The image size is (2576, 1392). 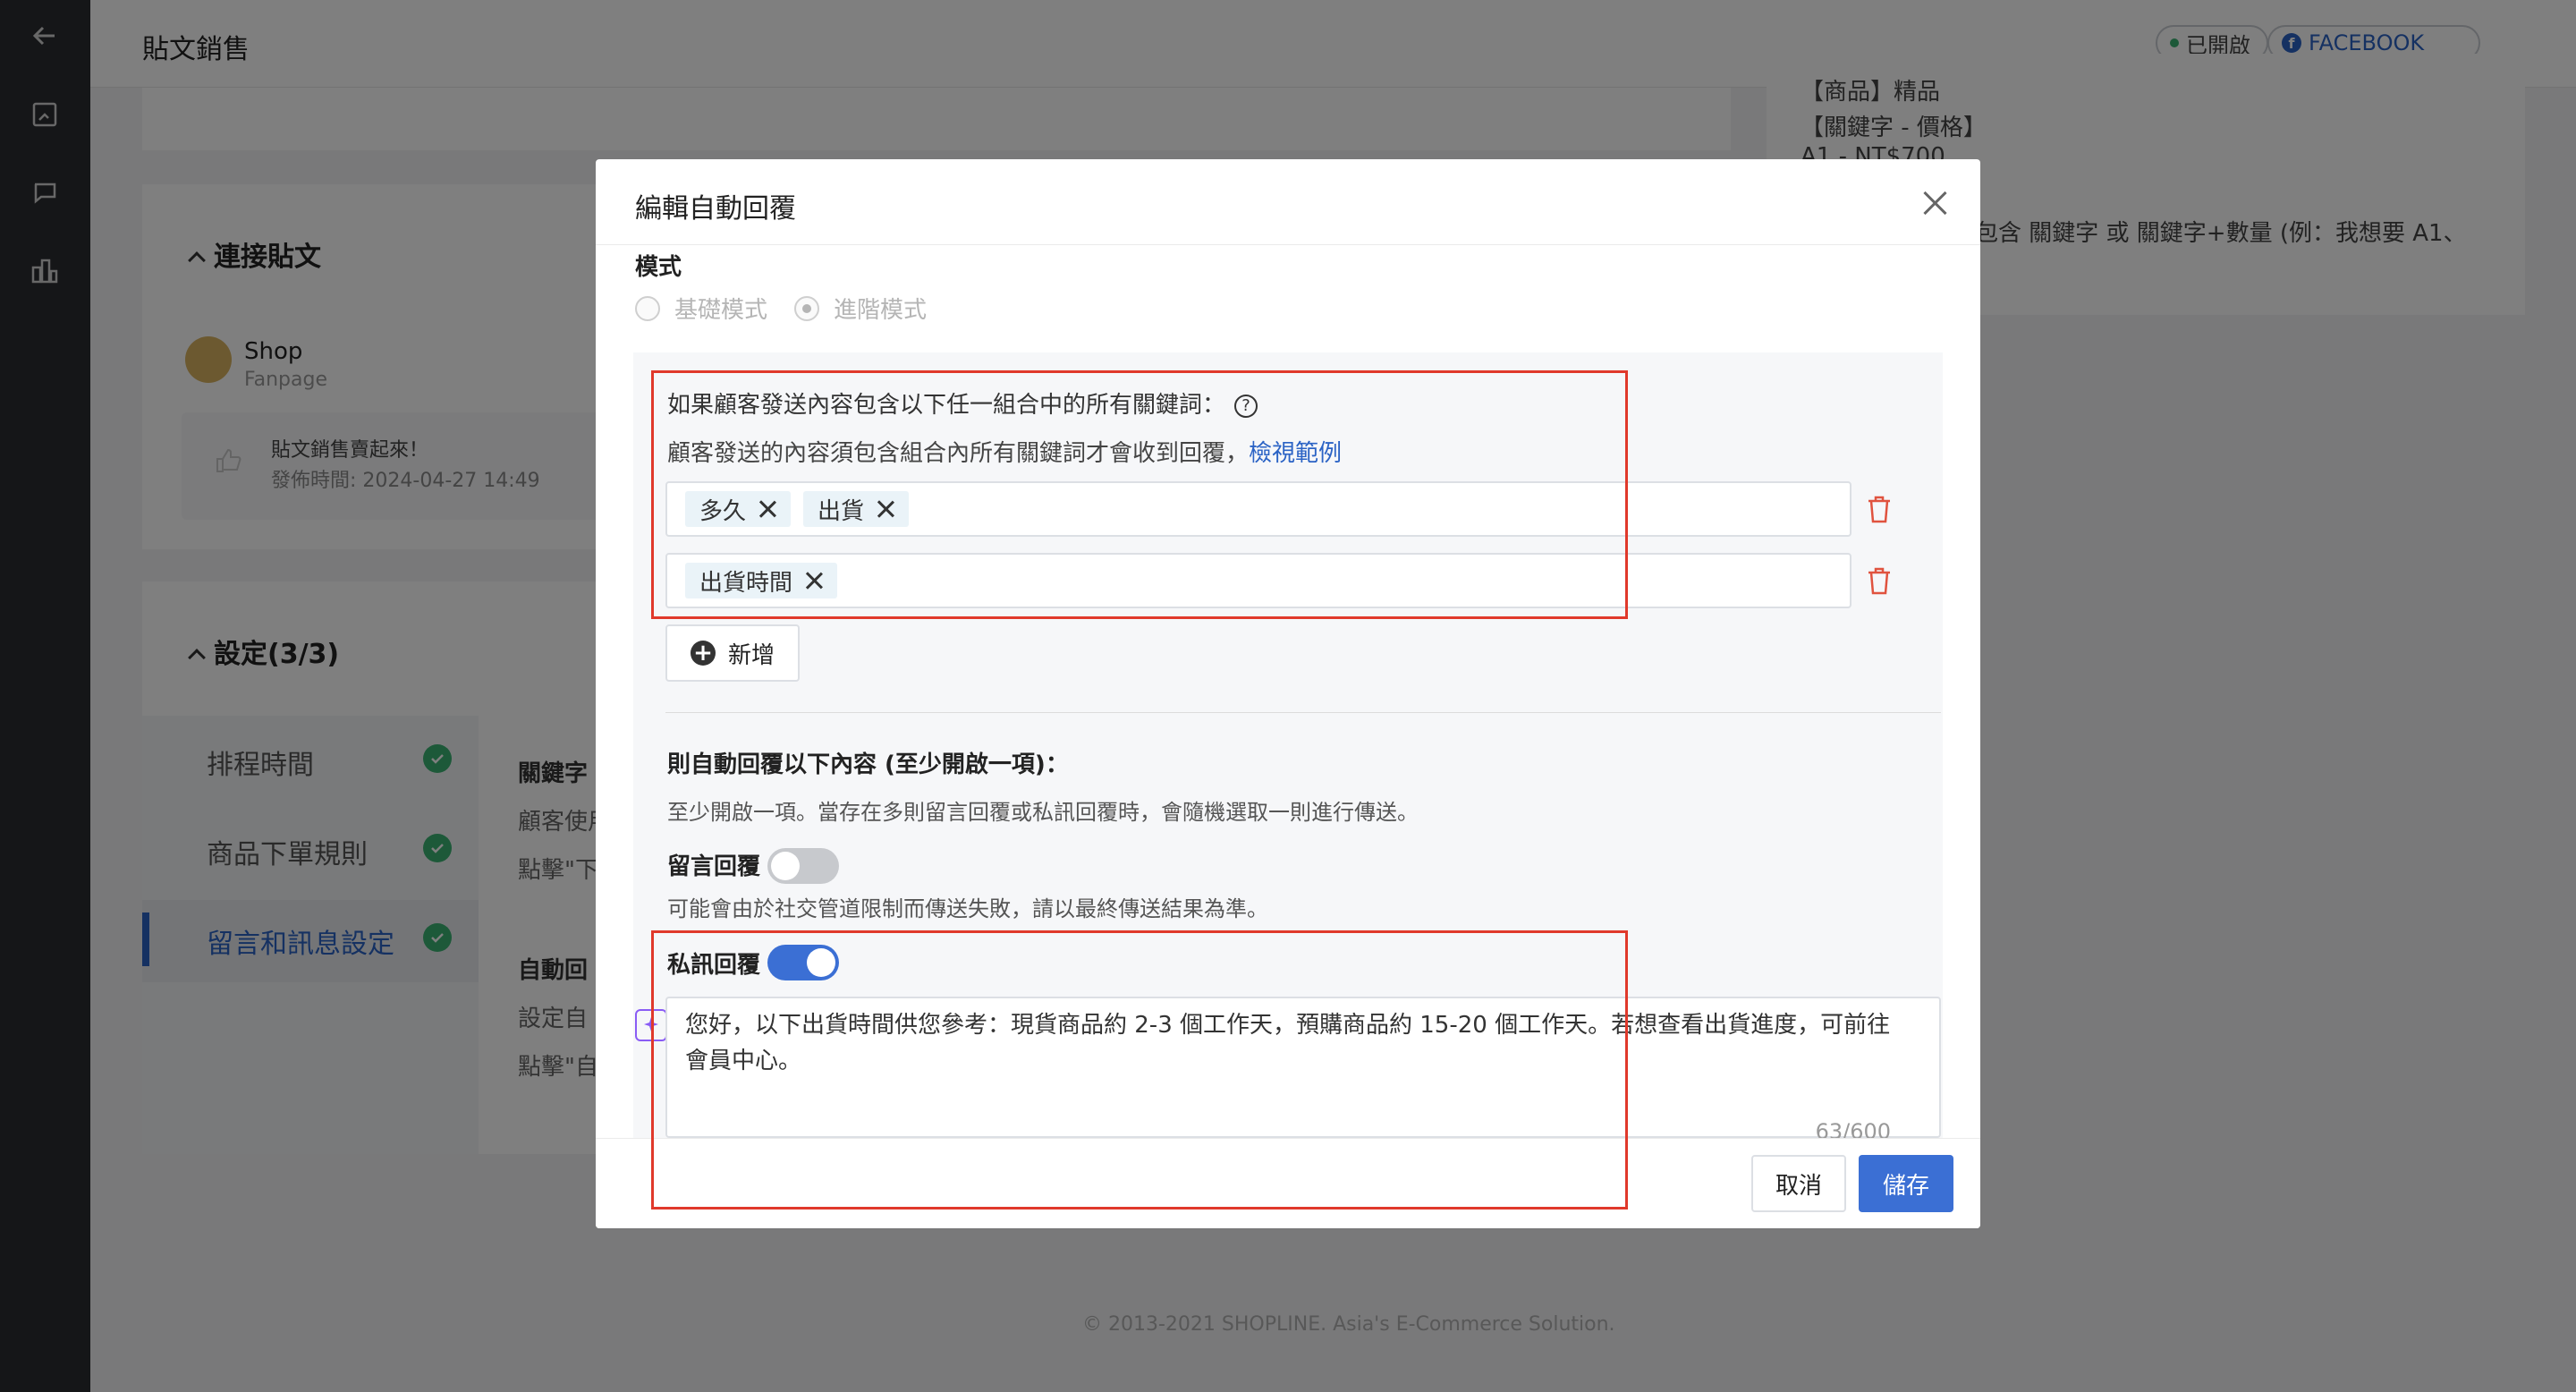 What do you see at coordinates (746, 583) in the screenshot?
I see `keyword-tag-label: 出貨時間` at bounding box center [746, 583].